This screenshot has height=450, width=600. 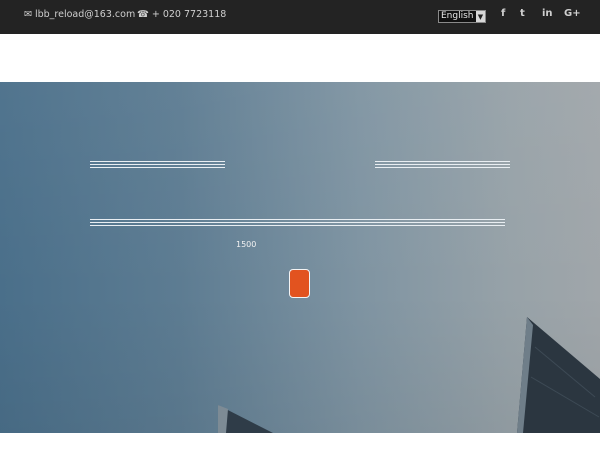 I want to click on google-plus-icon: G+, so click(x=572, y=14).